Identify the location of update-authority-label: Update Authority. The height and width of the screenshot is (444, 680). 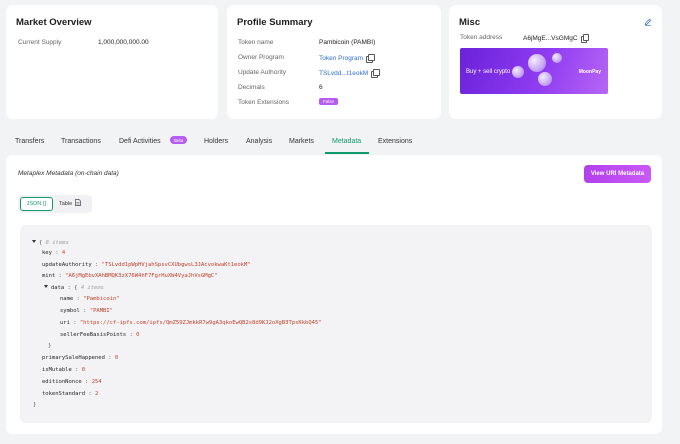
(262, 72).